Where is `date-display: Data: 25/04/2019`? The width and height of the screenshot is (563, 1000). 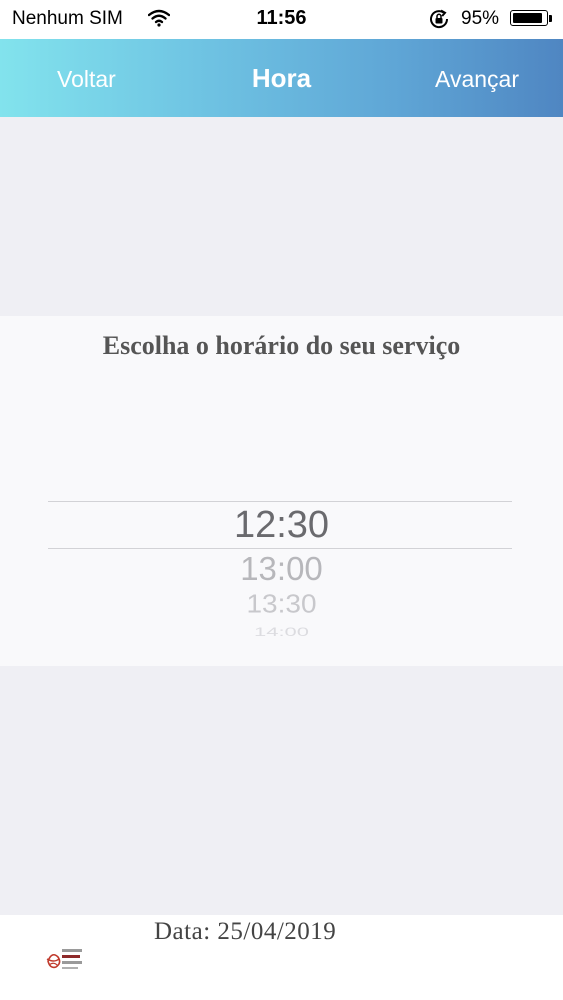
date-display: Data: 25/04/2019 is located at coordinates (245, 932).